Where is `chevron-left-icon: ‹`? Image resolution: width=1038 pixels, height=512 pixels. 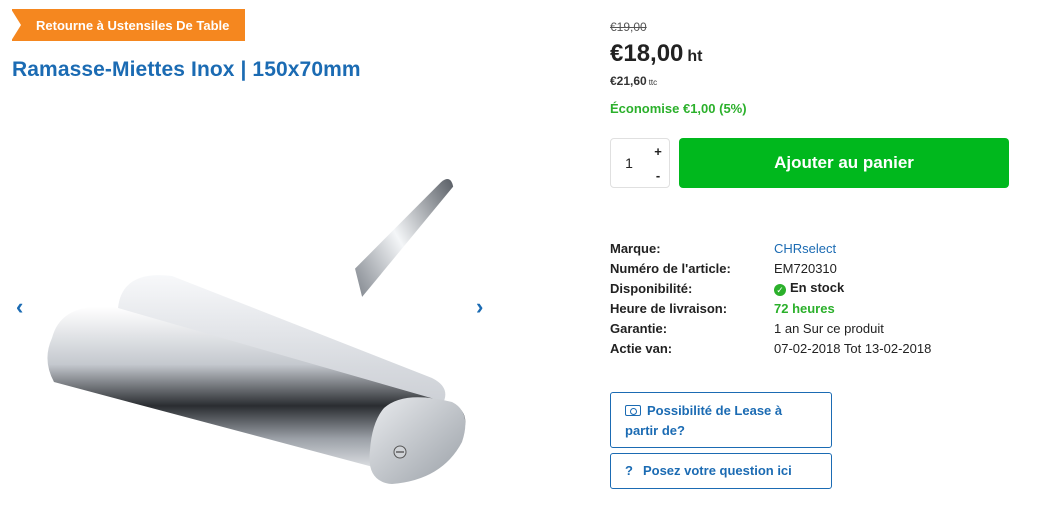
chevron-left-icon: ‹ is located at coordinates (19, 307).